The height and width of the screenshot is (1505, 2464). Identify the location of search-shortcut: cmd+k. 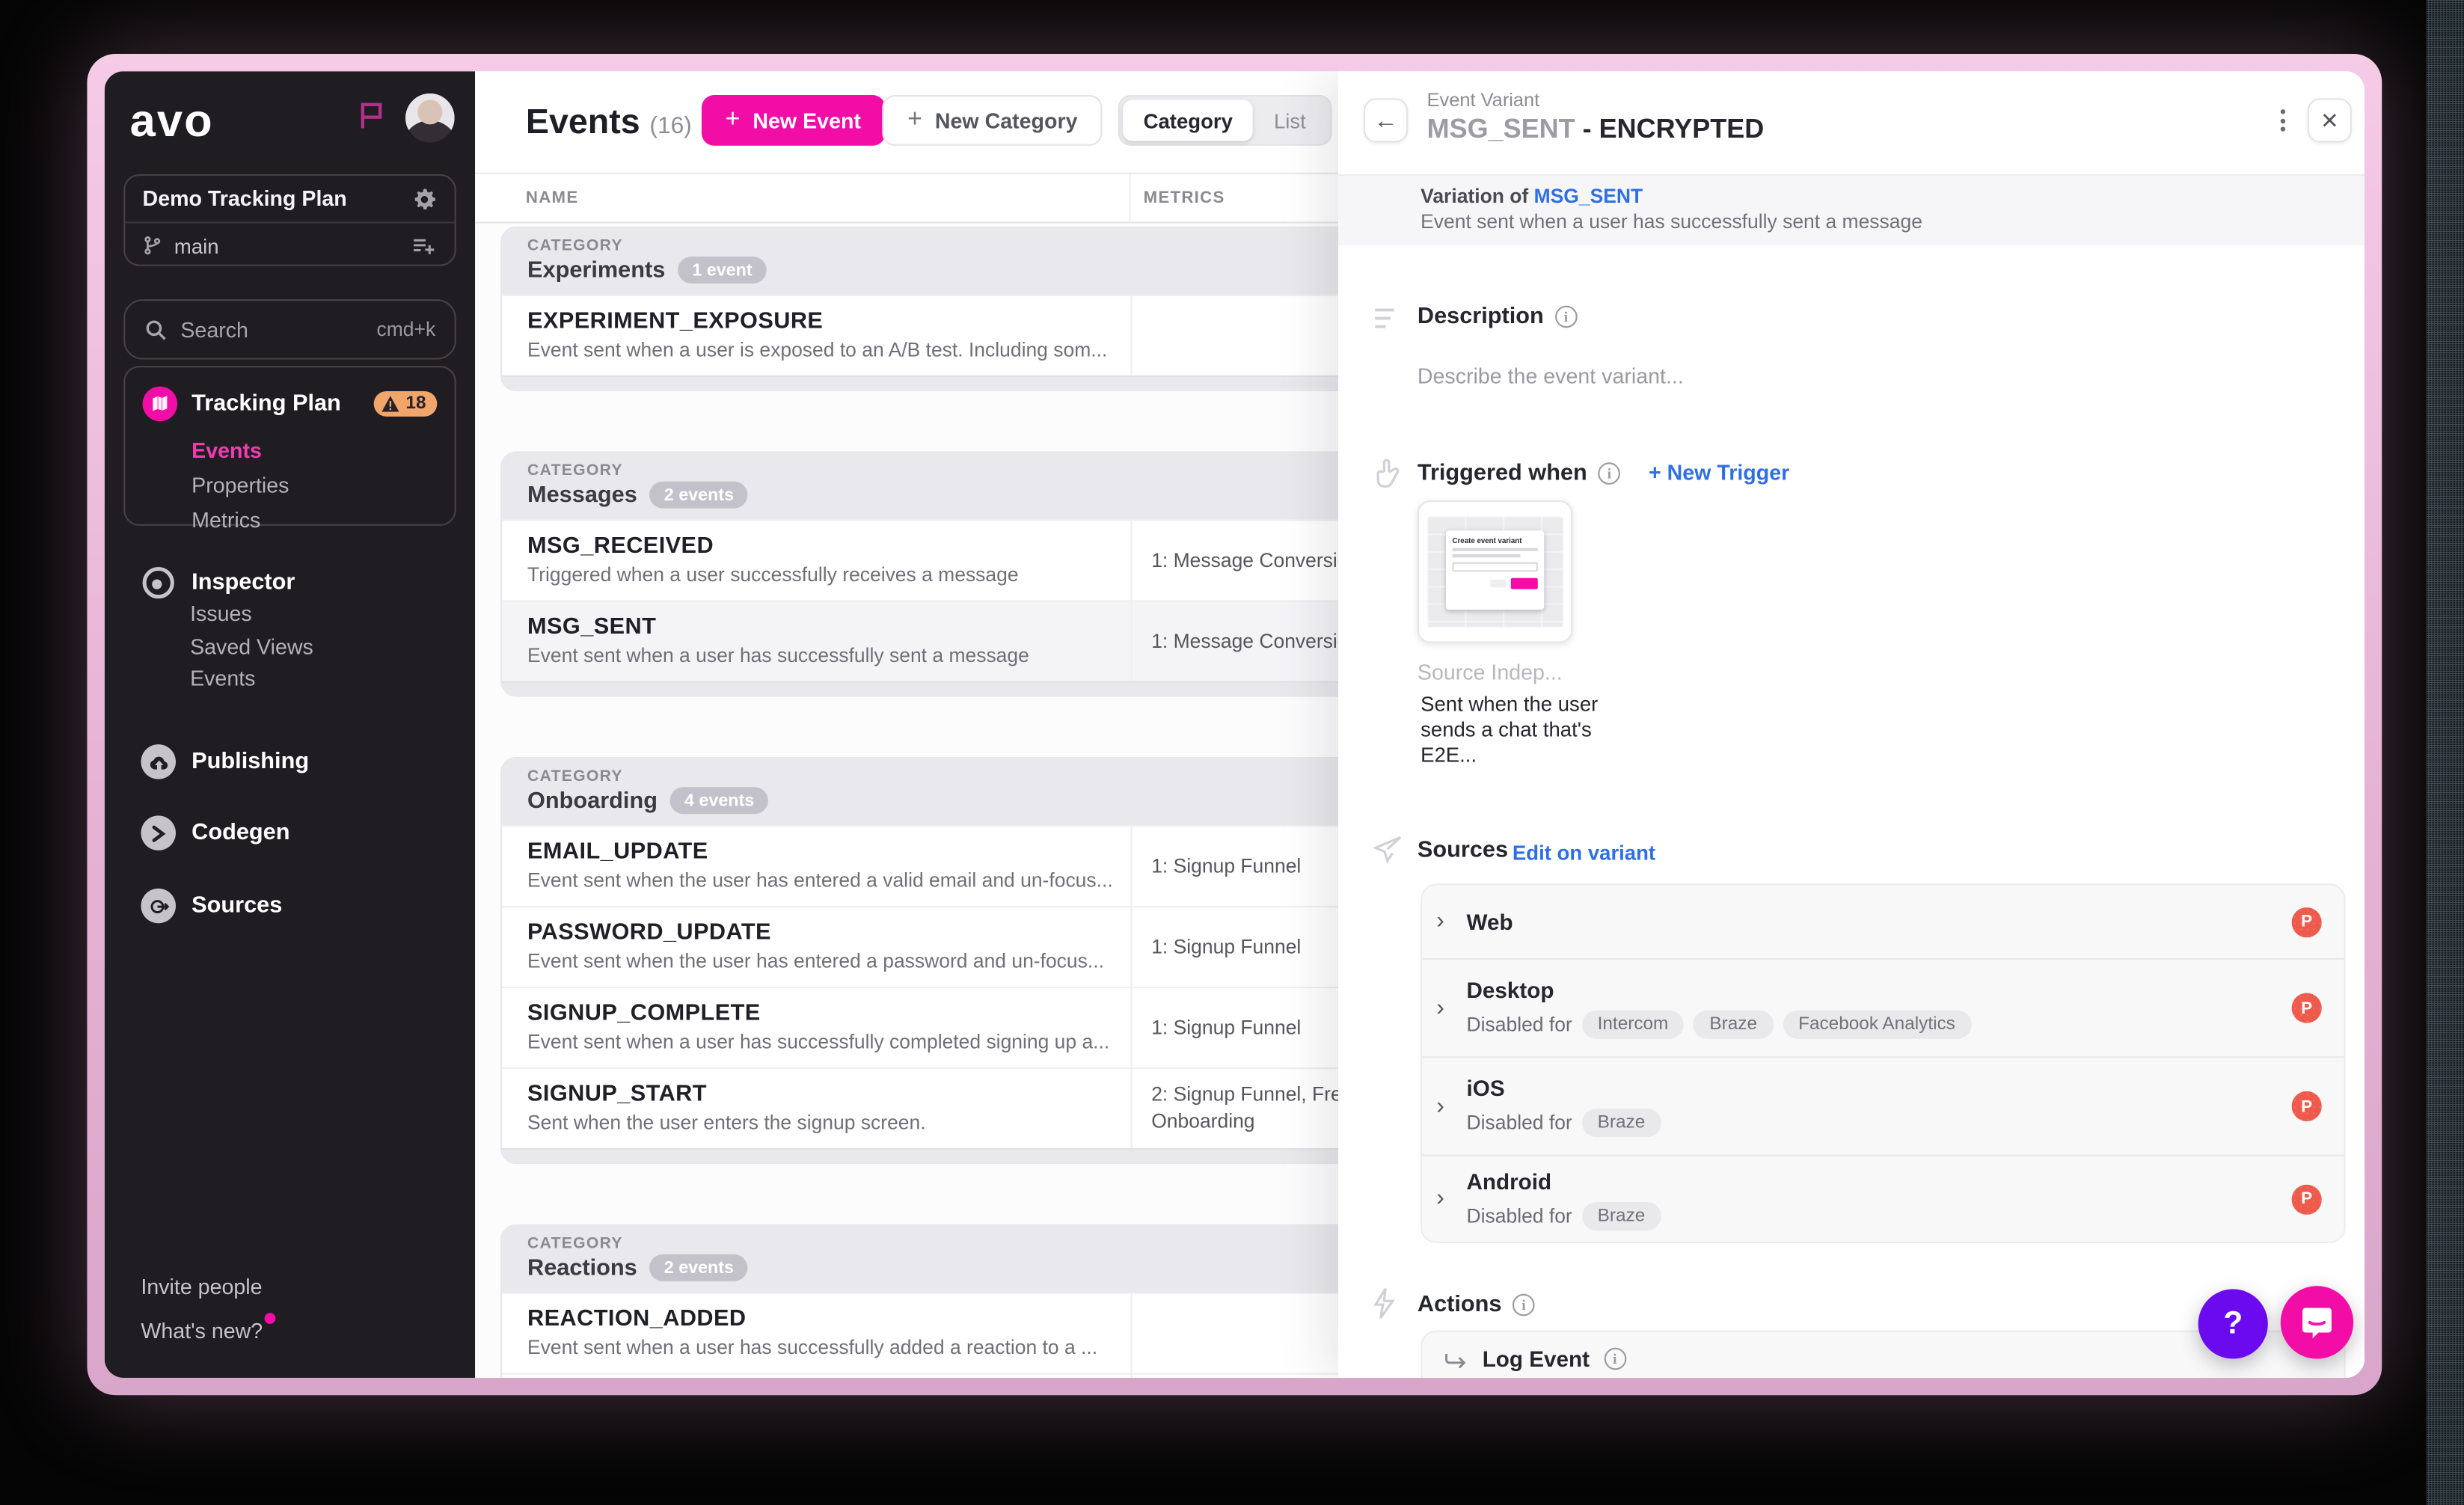
(406, 329).